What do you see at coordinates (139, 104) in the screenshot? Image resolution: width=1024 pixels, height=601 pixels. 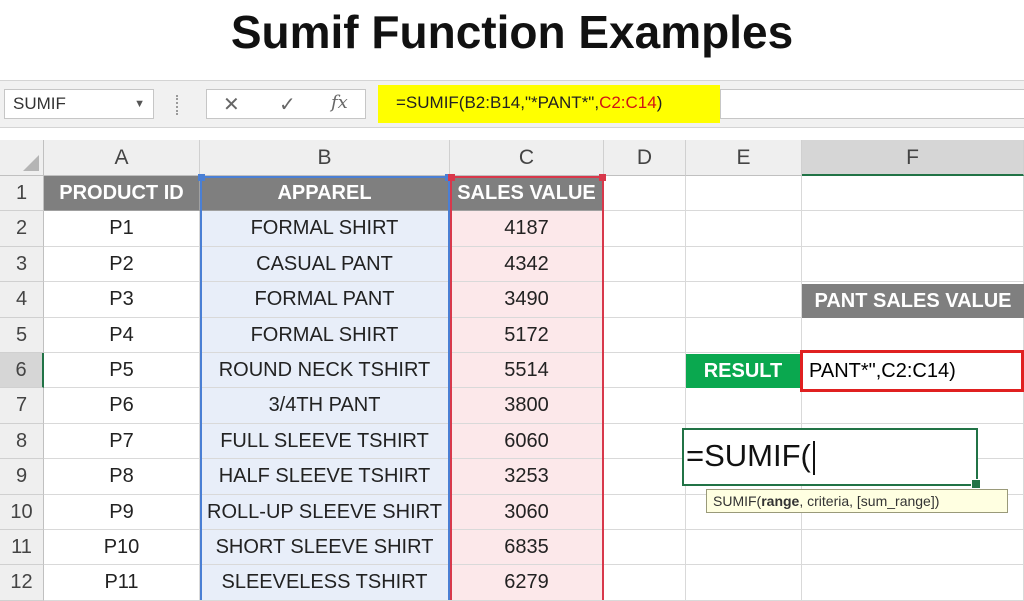 I see `chevron-down-icon: ▼` at bounding box center [139, 104].